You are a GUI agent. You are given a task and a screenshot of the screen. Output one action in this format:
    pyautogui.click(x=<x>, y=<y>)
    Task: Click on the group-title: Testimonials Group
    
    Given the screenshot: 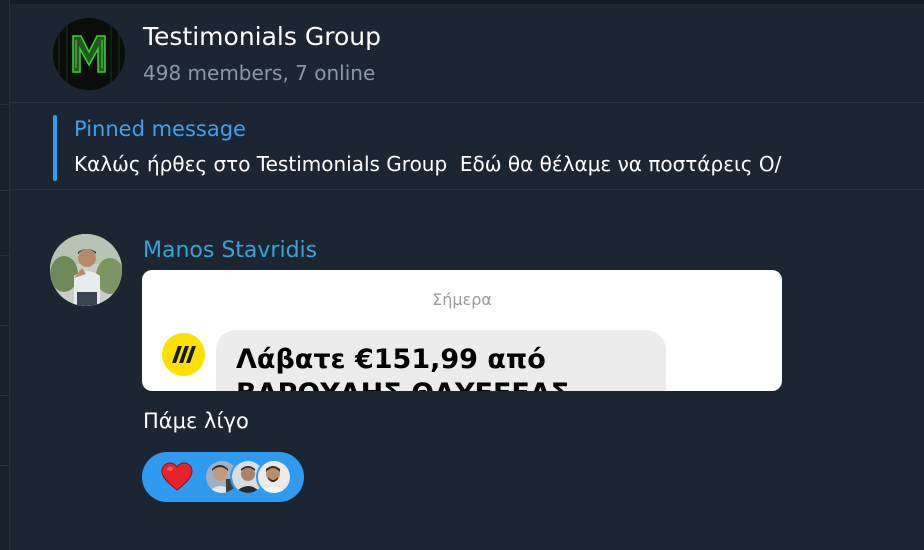 What is the action you would take?
    pyautogui.click(x=262, y=36)
    